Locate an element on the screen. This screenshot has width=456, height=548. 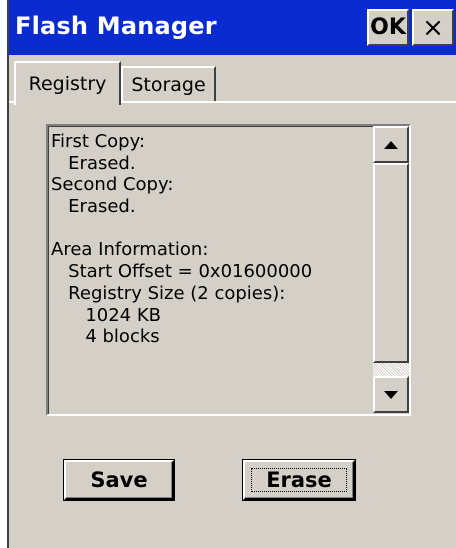
triangle-up-icon is located at coordinates (391, 144).